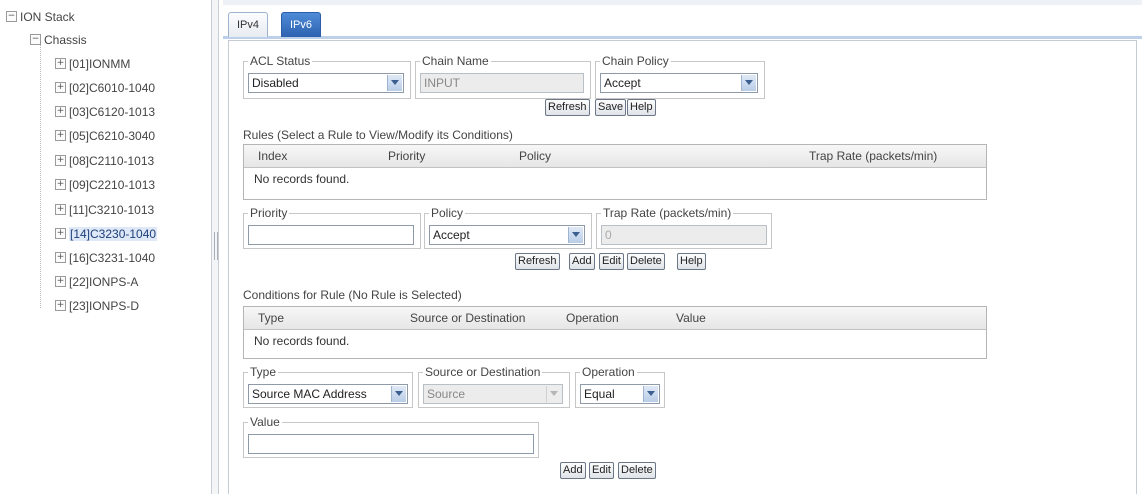 Image resolution: width=1142 pixels, height=494 pixels. What do you see at coordinates (326, 83) in the screenshot?
I see `acl-status-select: Disabled` at bounding box center [326, 83].